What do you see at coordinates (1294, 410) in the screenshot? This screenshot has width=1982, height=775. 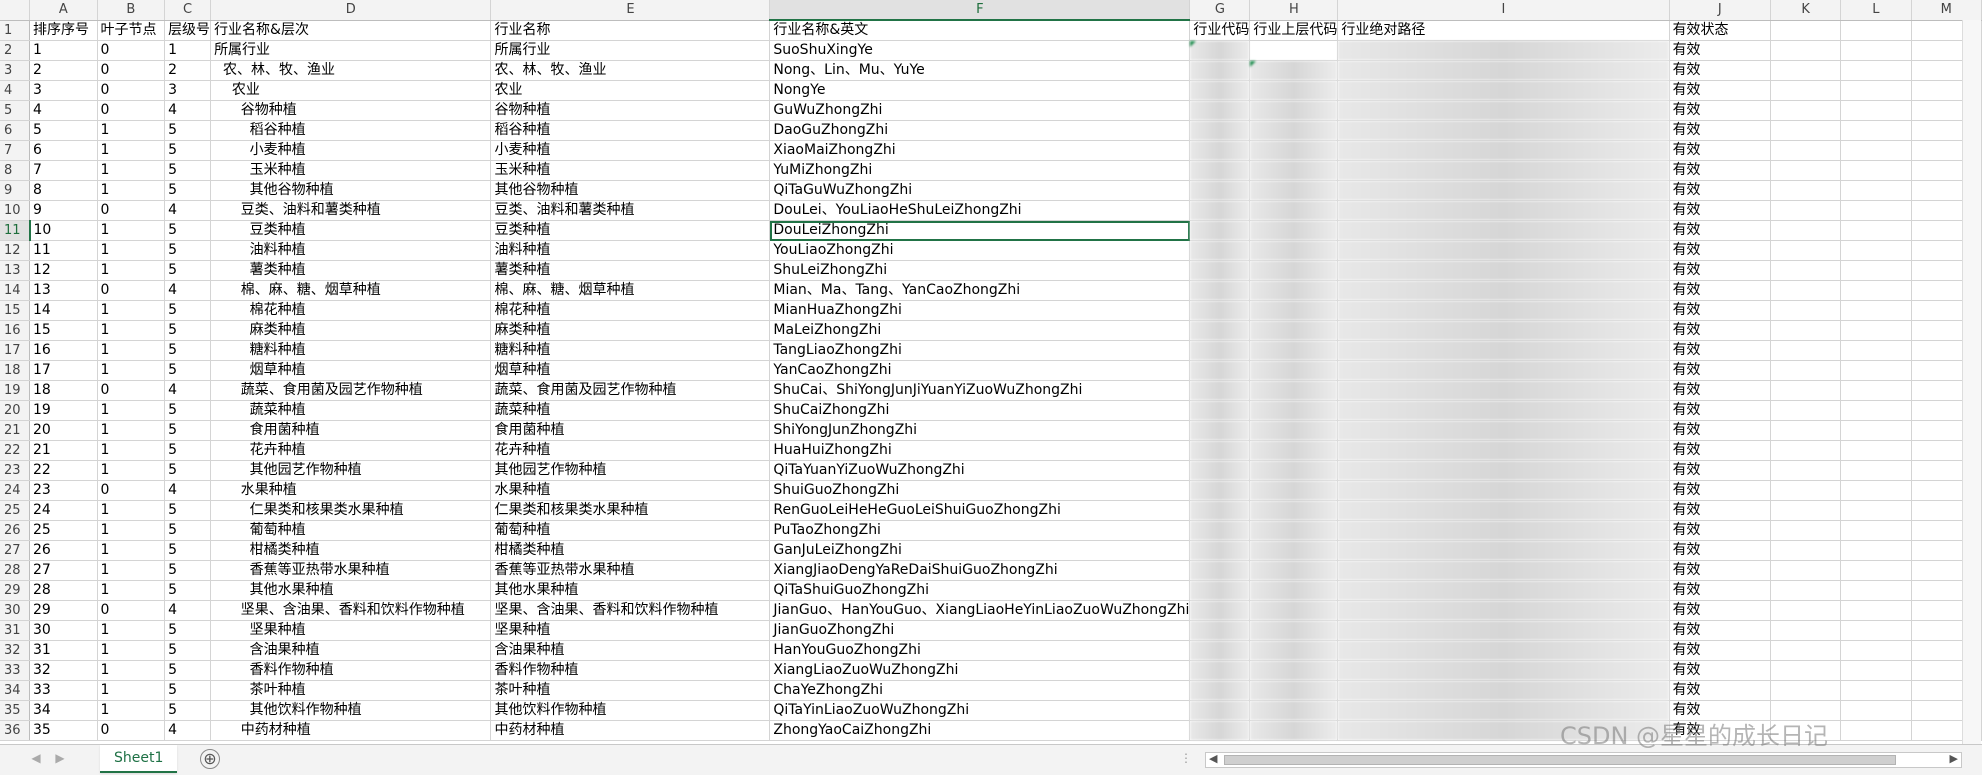 I see `cell-h20: A0140` at bounding box center [1294, 410].